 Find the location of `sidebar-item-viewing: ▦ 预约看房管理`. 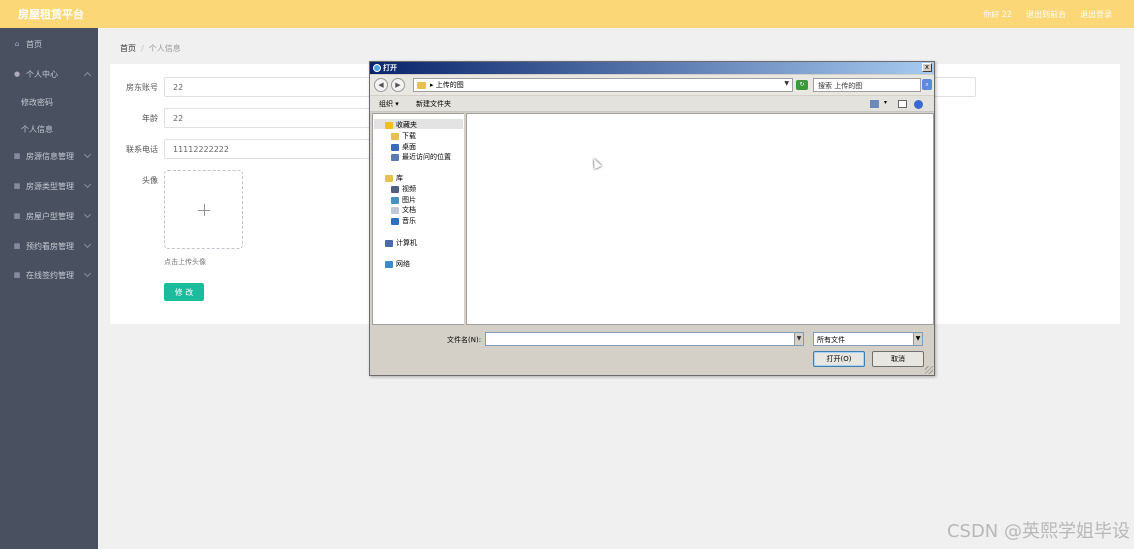

sidebar-item-viewing: ▦ 预约看房管理 is located at coordinates (49, 246).